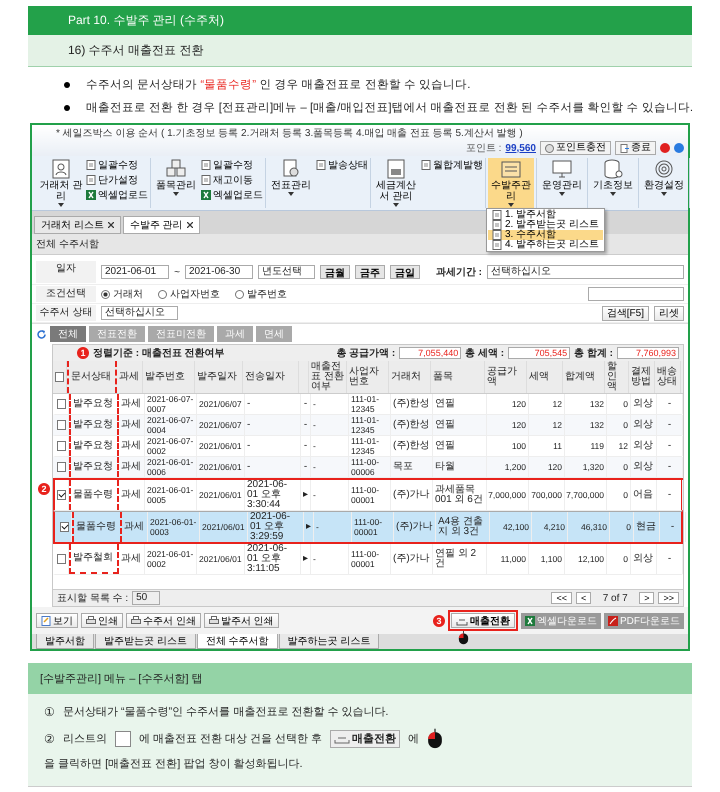 This screenshot has height=792, width=720. I want to click on table-cell: 111-00-00006, so click(370, 467).